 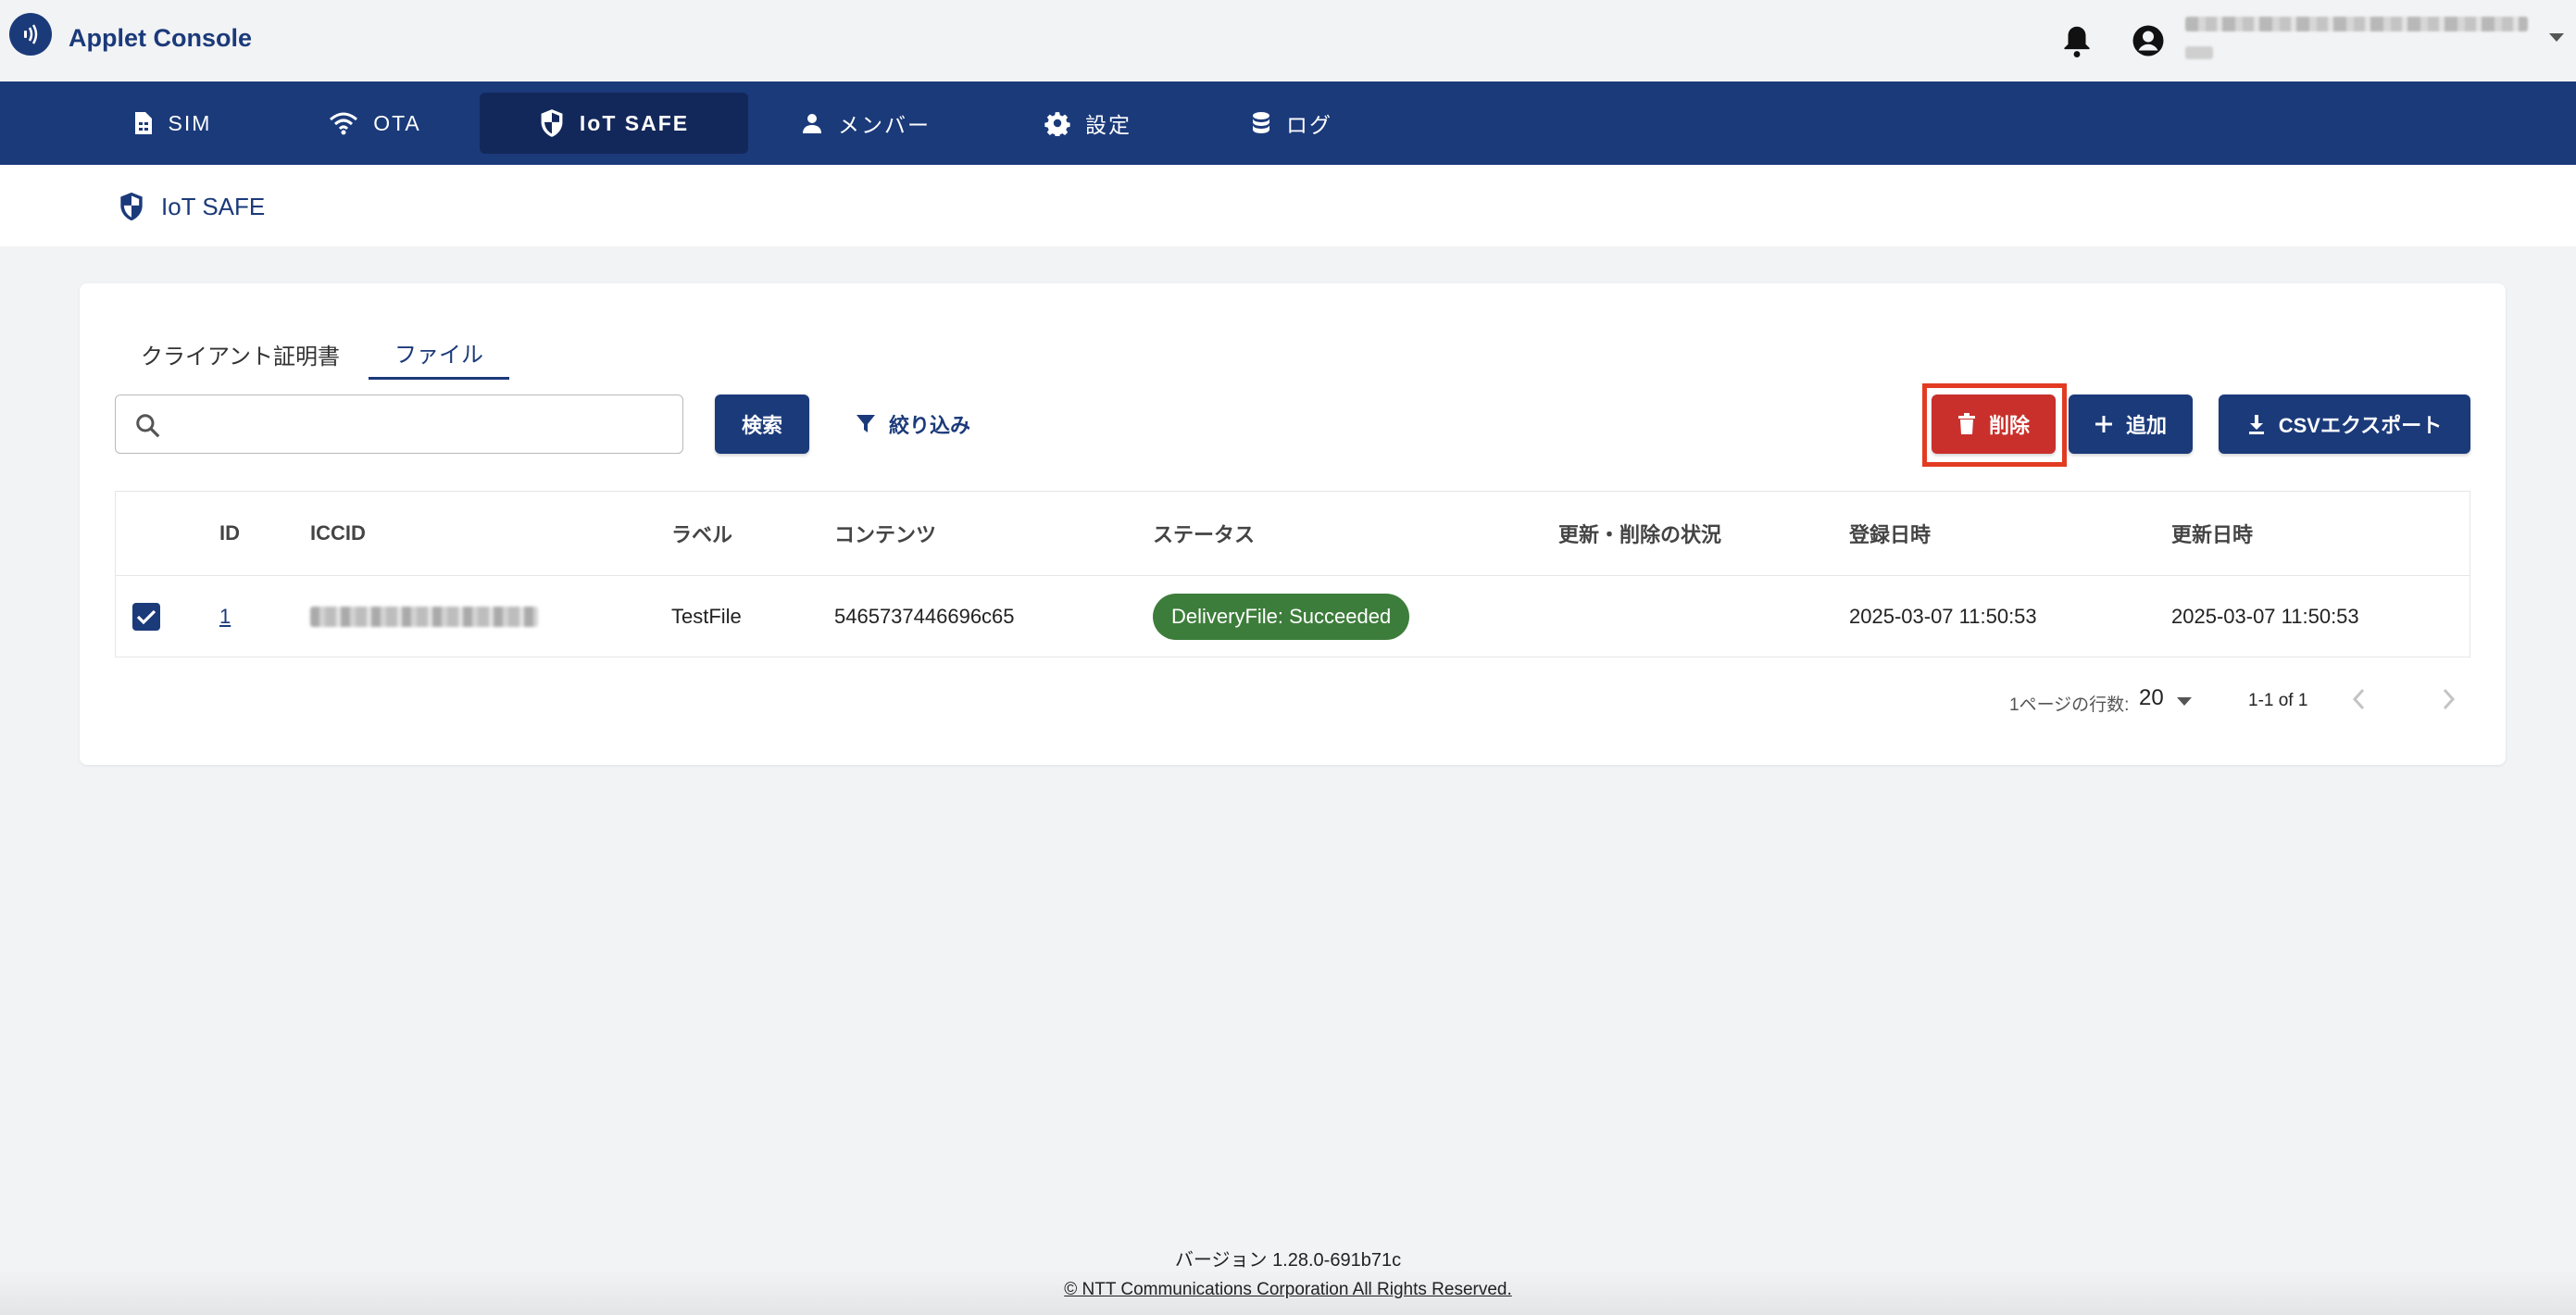 What do you see at coordinates (161, 38) in the screenshot?
I see `app-title: Applet Console` at bounding box center [161, 38].